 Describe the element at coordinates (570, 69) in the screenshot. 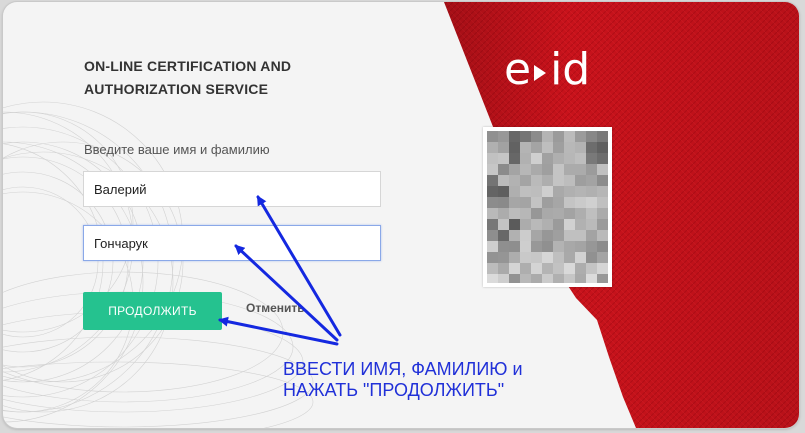

I see `logo-id: id` at that location.